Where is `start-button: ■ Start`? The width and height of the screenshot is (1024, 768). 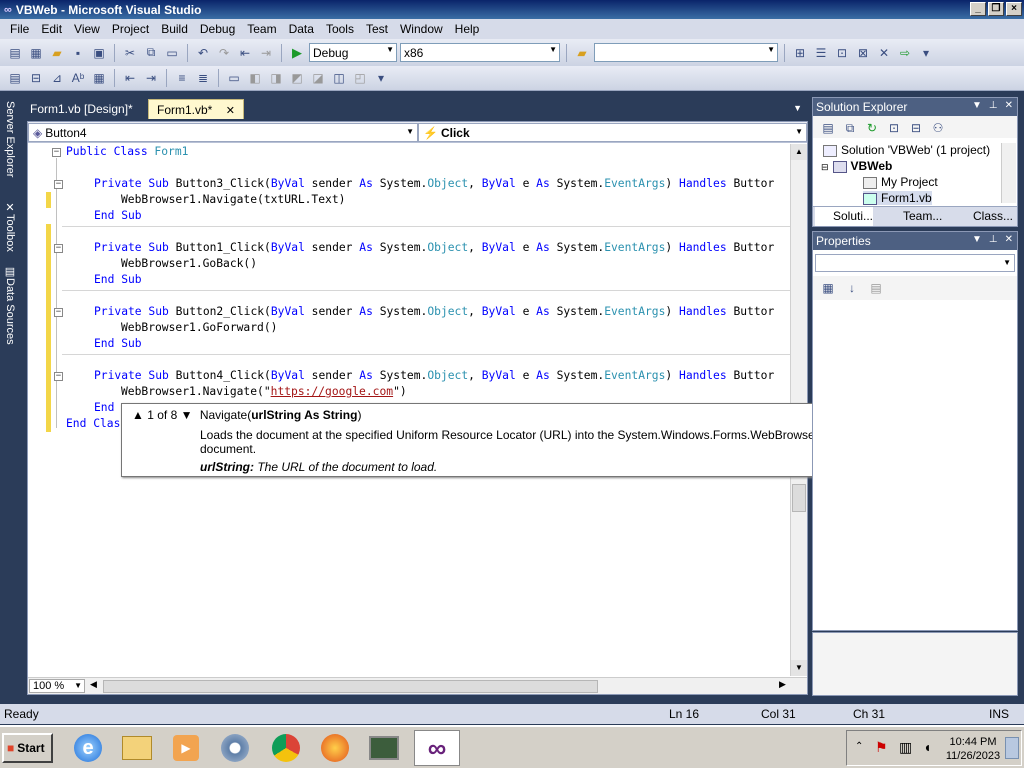 start-button: ■ Start is located at coordinates (27, 748).